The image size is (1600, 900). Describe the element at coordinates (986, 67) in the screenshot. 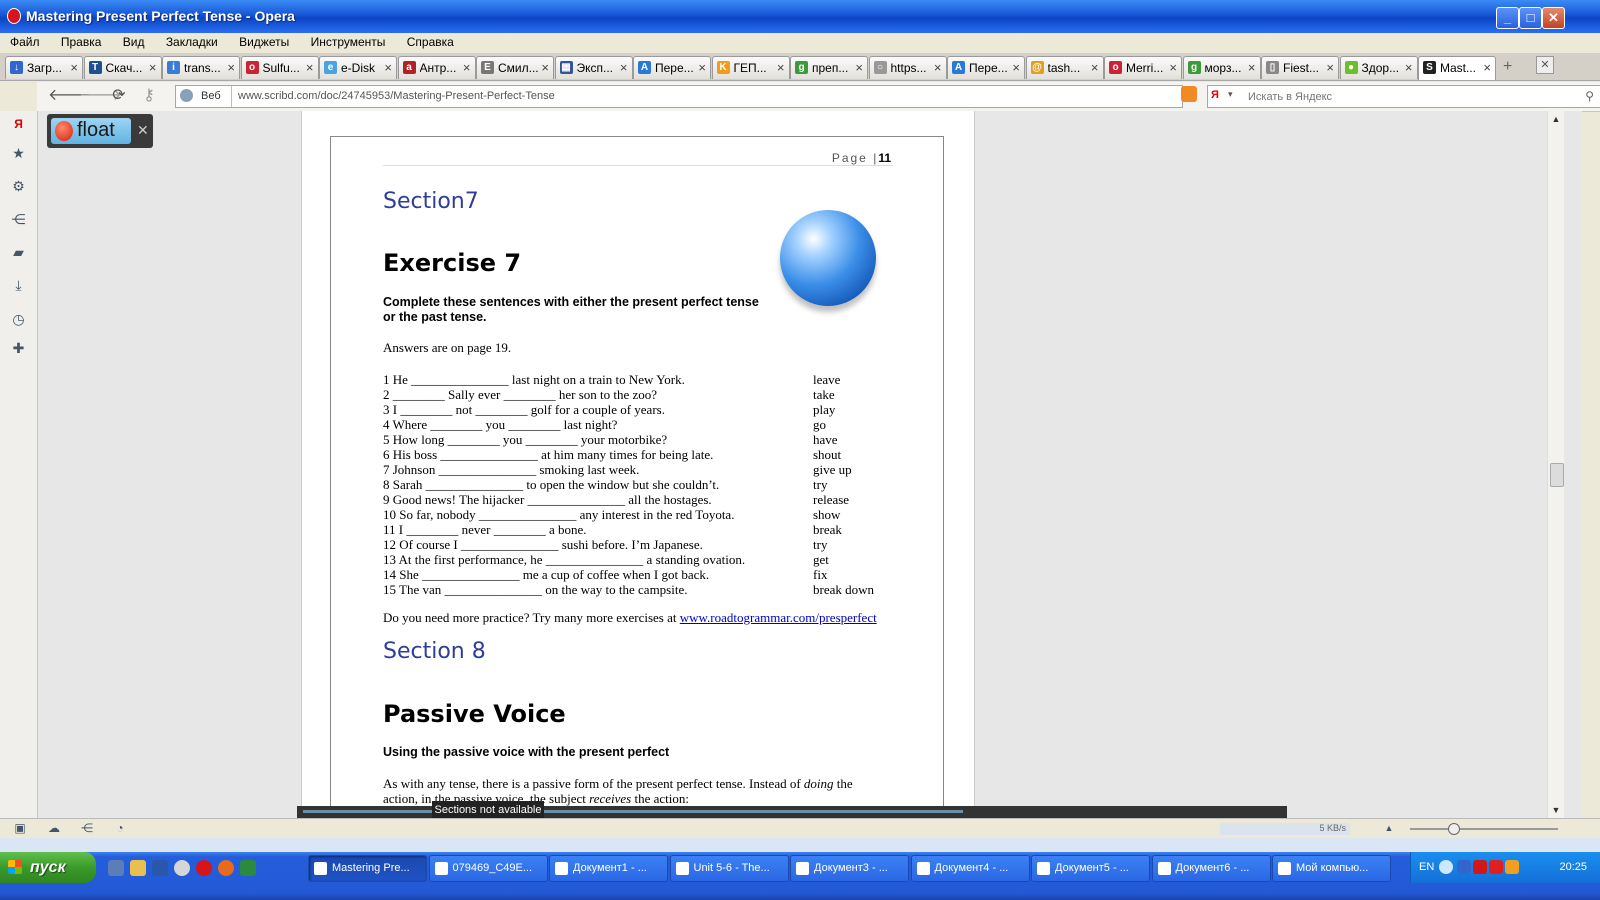

I see `tab-13: A Пере... ×` at that location.